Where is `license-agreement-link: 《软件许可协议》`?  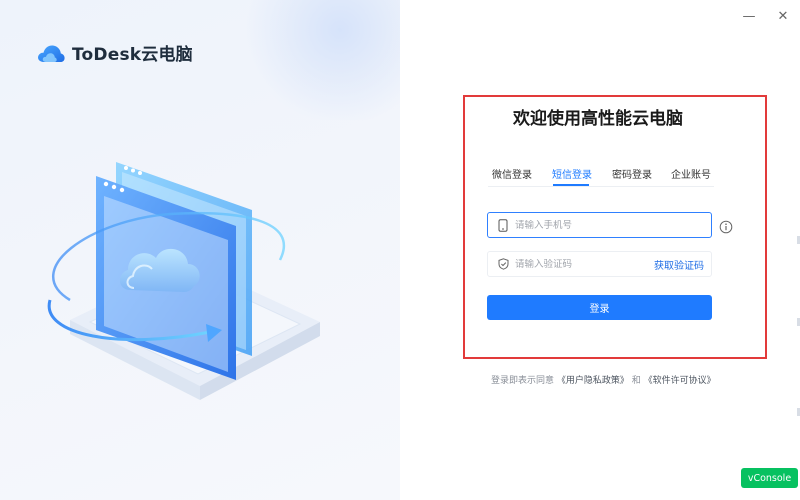 license-agreement-link: 《软件许可协议》 is located at coordinates (680, 381).